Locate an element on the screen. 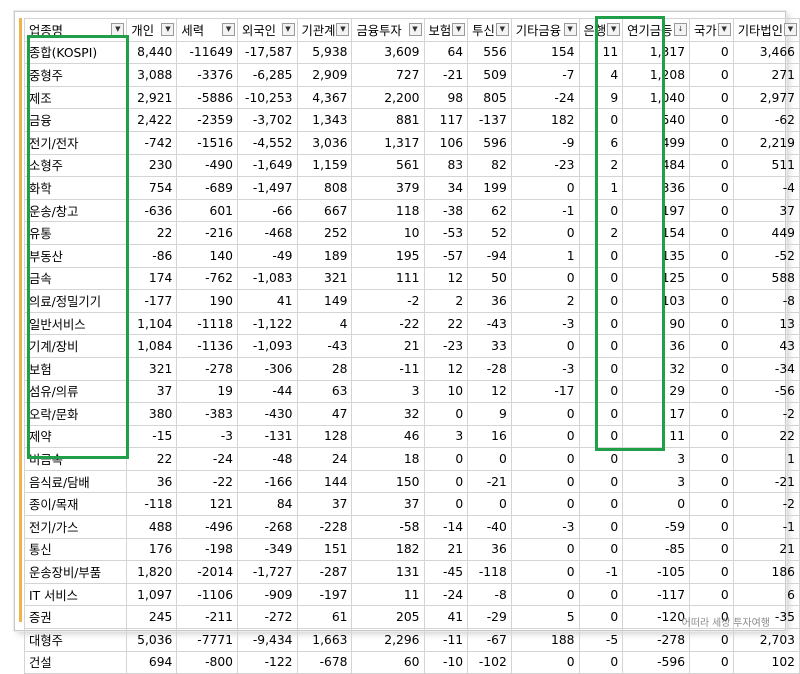 This screenshot has width=800, height=674. value-cell: 60 is located at coordinates (388, 662).